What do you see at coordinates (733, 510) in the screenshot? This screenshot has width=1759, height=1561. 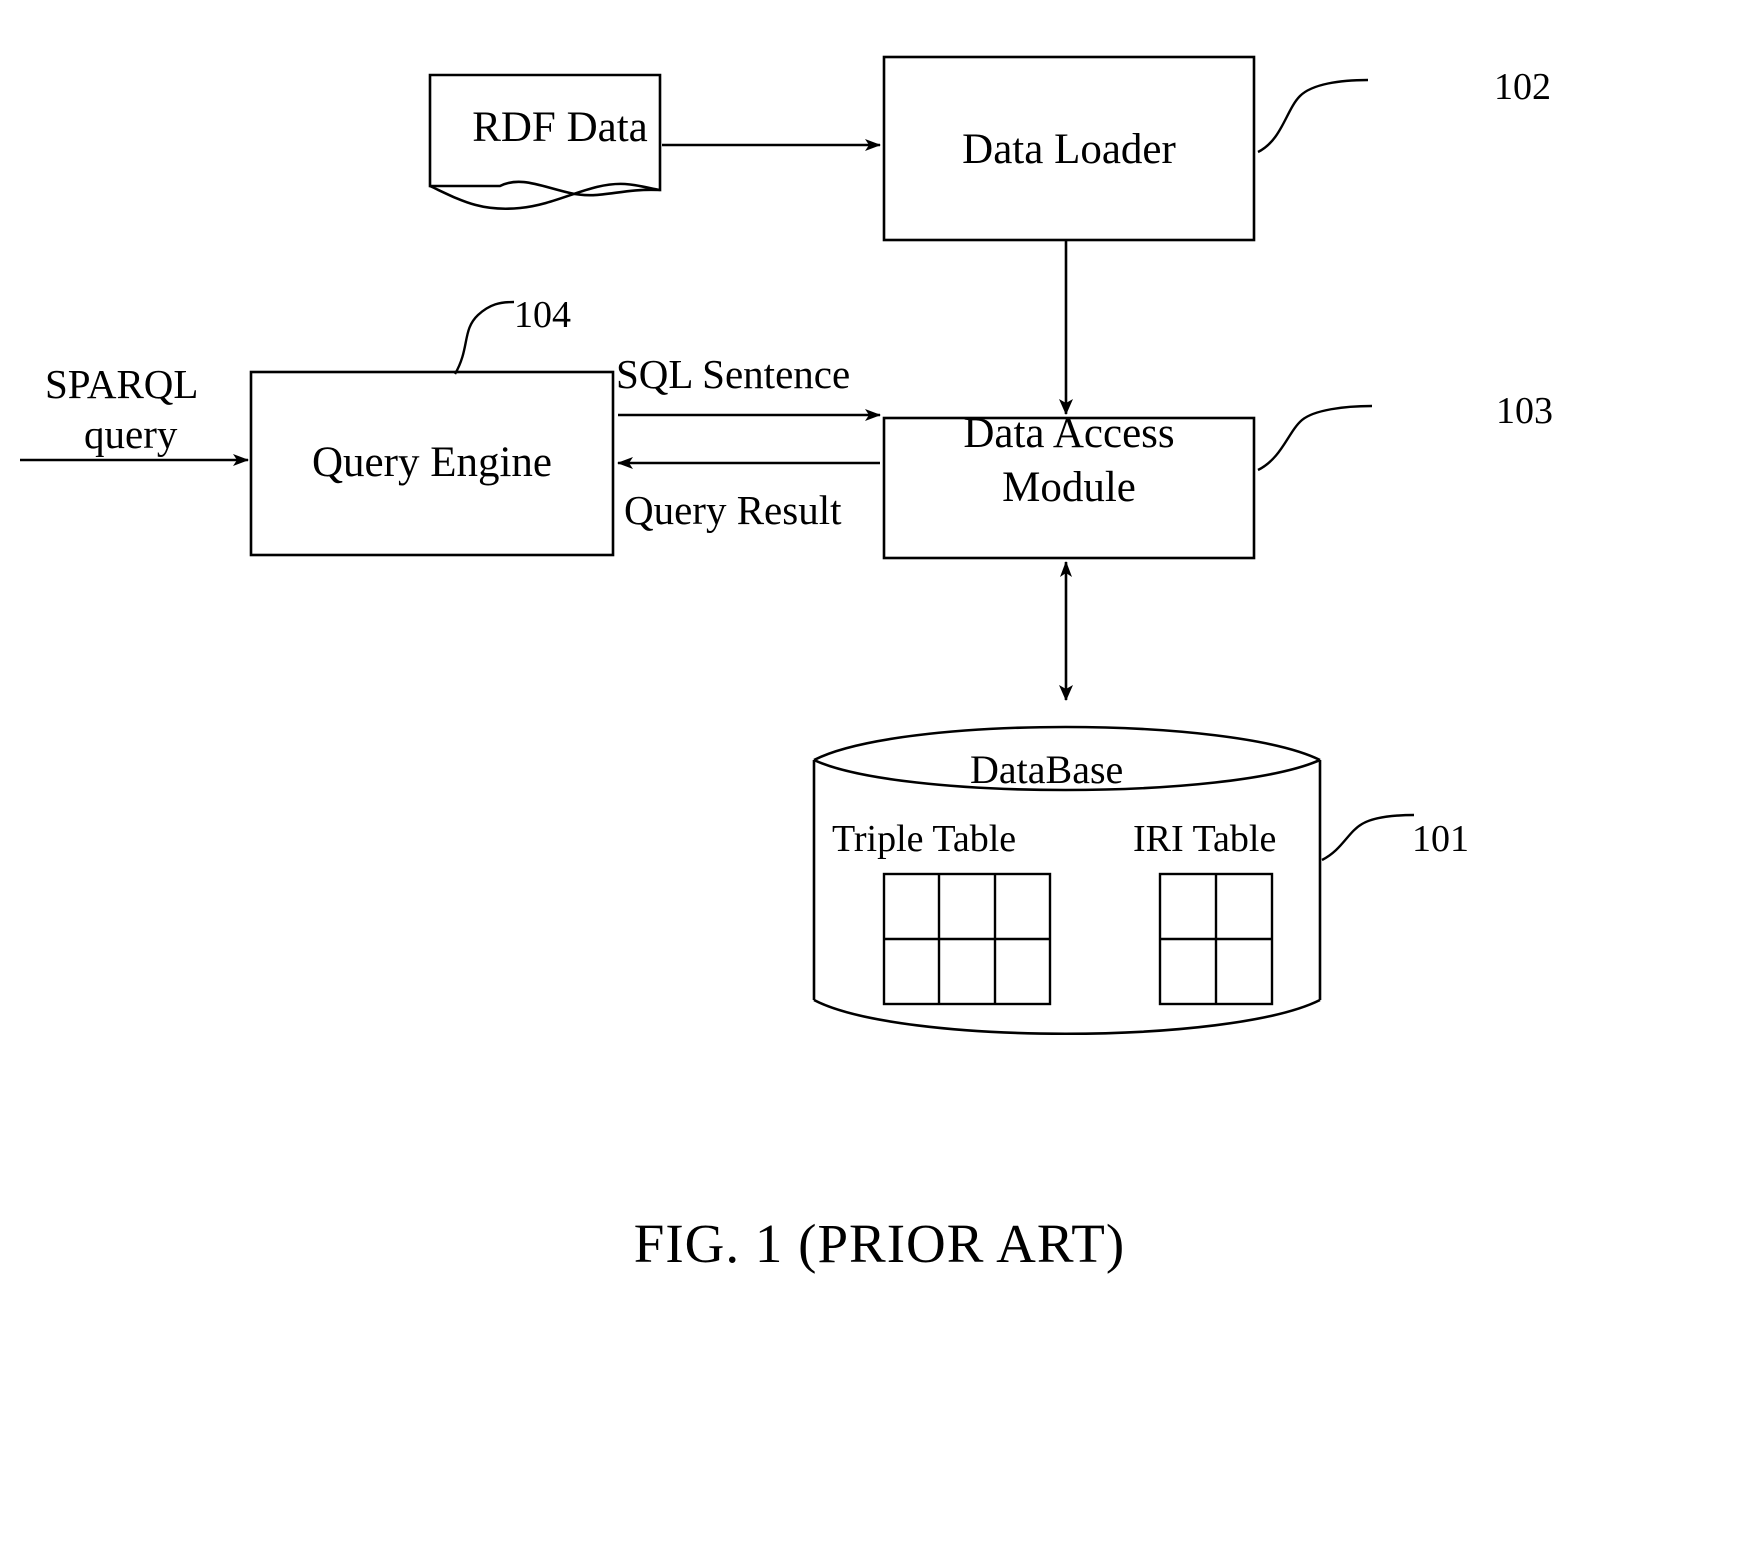 I see `query-result-label: Query Result` at bounding box center [733, 510].